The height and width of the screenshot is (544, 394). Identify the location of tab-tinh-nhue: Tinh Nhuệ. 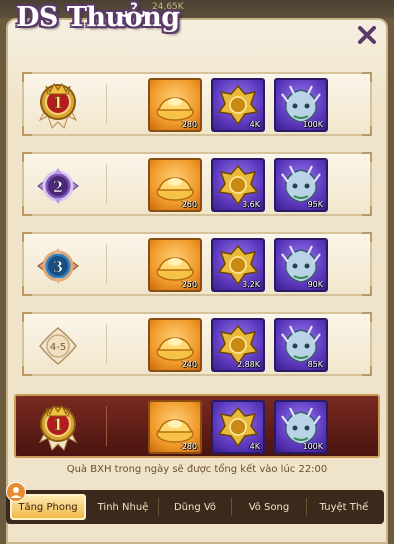
(123, 507).